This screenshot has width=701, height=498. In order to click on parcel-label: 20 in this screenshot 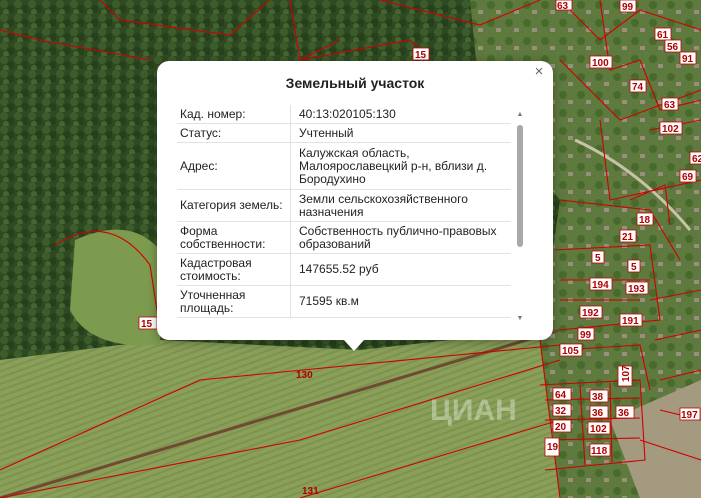, I will do `click(561, 427)`.